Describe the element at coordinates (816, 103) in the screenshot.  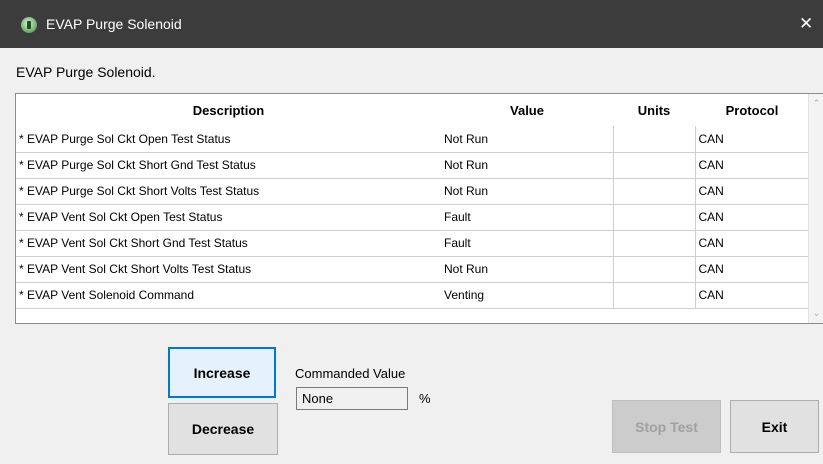
I see `chevron-up-icon: ⌃` at that location.